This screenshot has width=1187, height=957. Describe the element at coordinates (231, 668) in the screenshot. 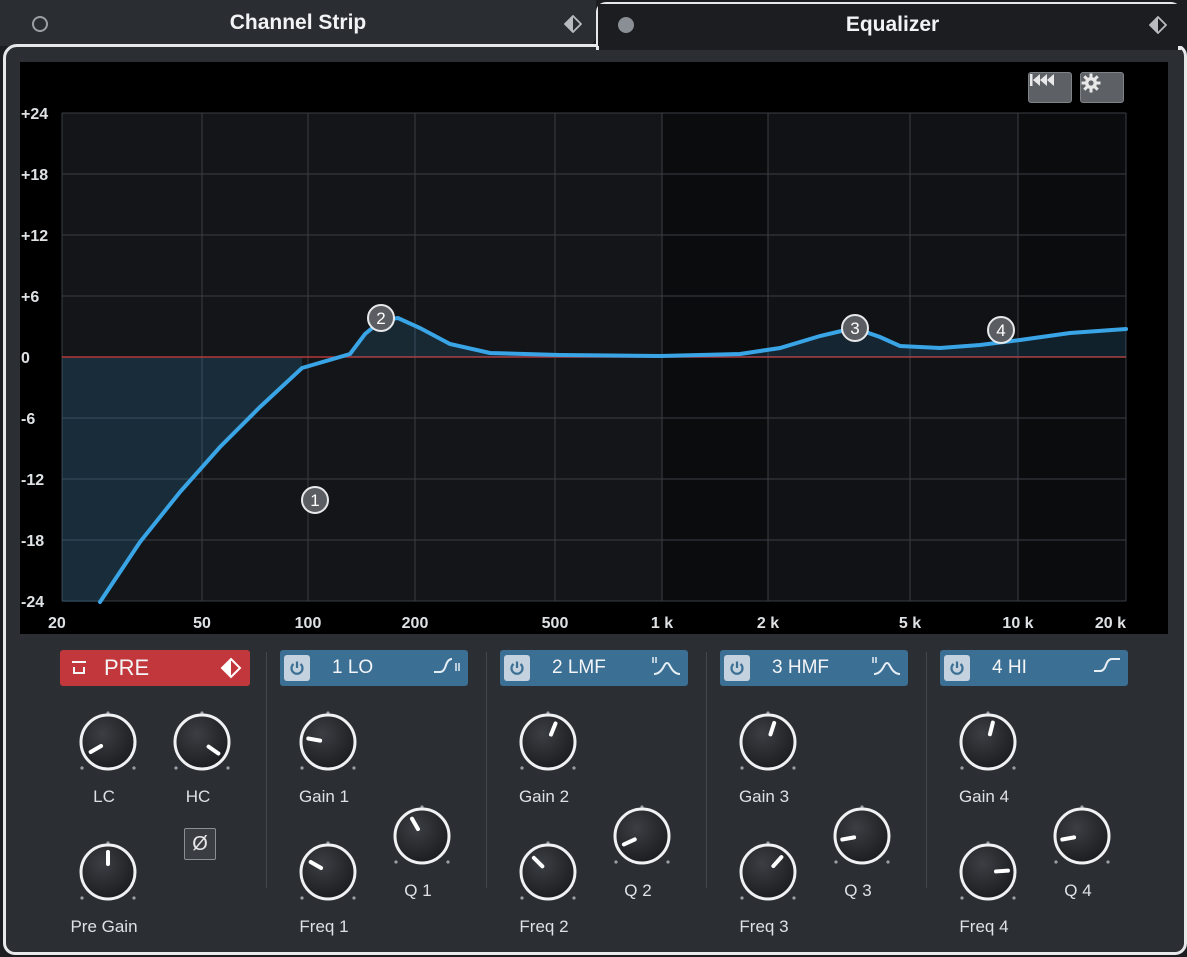

I see `pre-preset-icon` at that location.